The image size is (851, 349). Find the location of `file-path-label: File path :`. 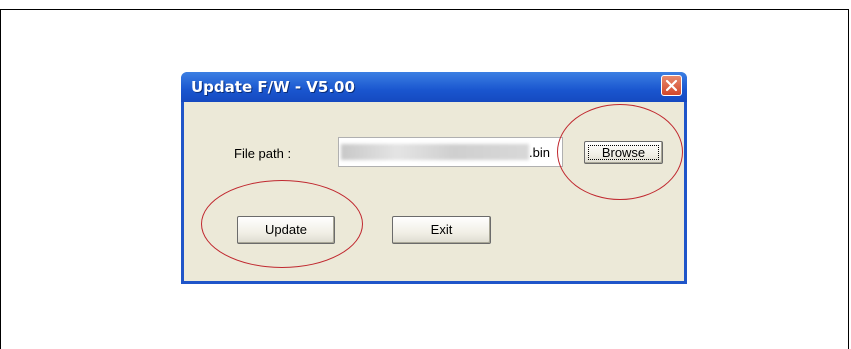

file-path-label: File path : is located at coordinates (263, 153).